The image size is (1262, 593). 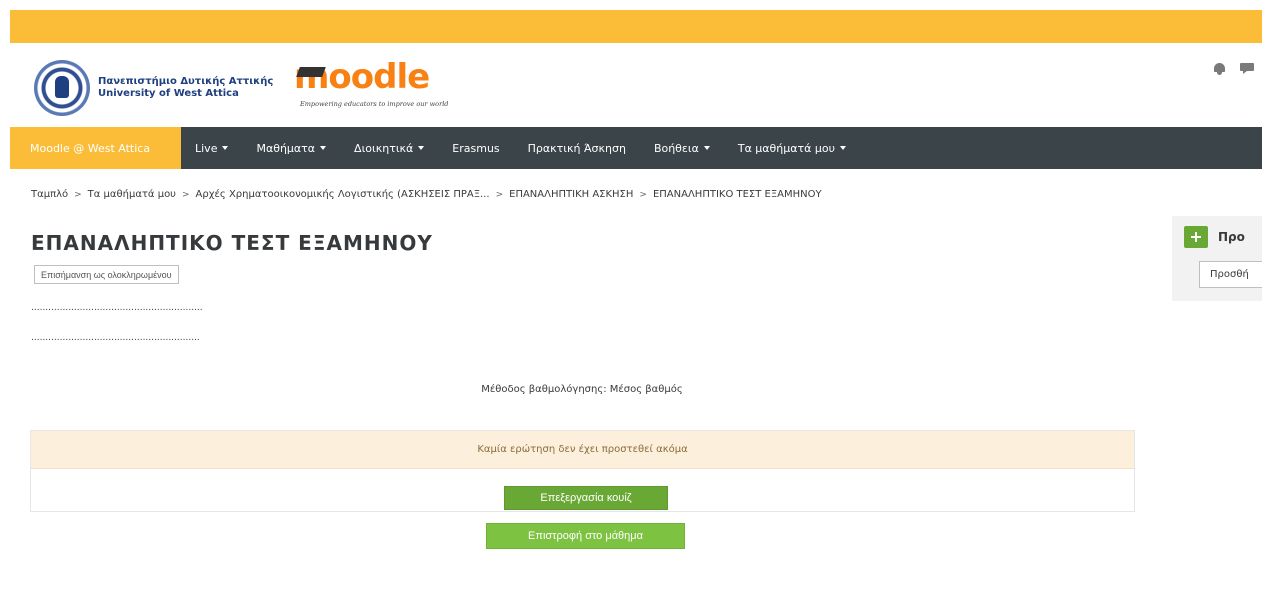 What do you see at coordinates (1219, 69) in the screenshot?
I see `bell-icon` at bounding box center [1219, 69].